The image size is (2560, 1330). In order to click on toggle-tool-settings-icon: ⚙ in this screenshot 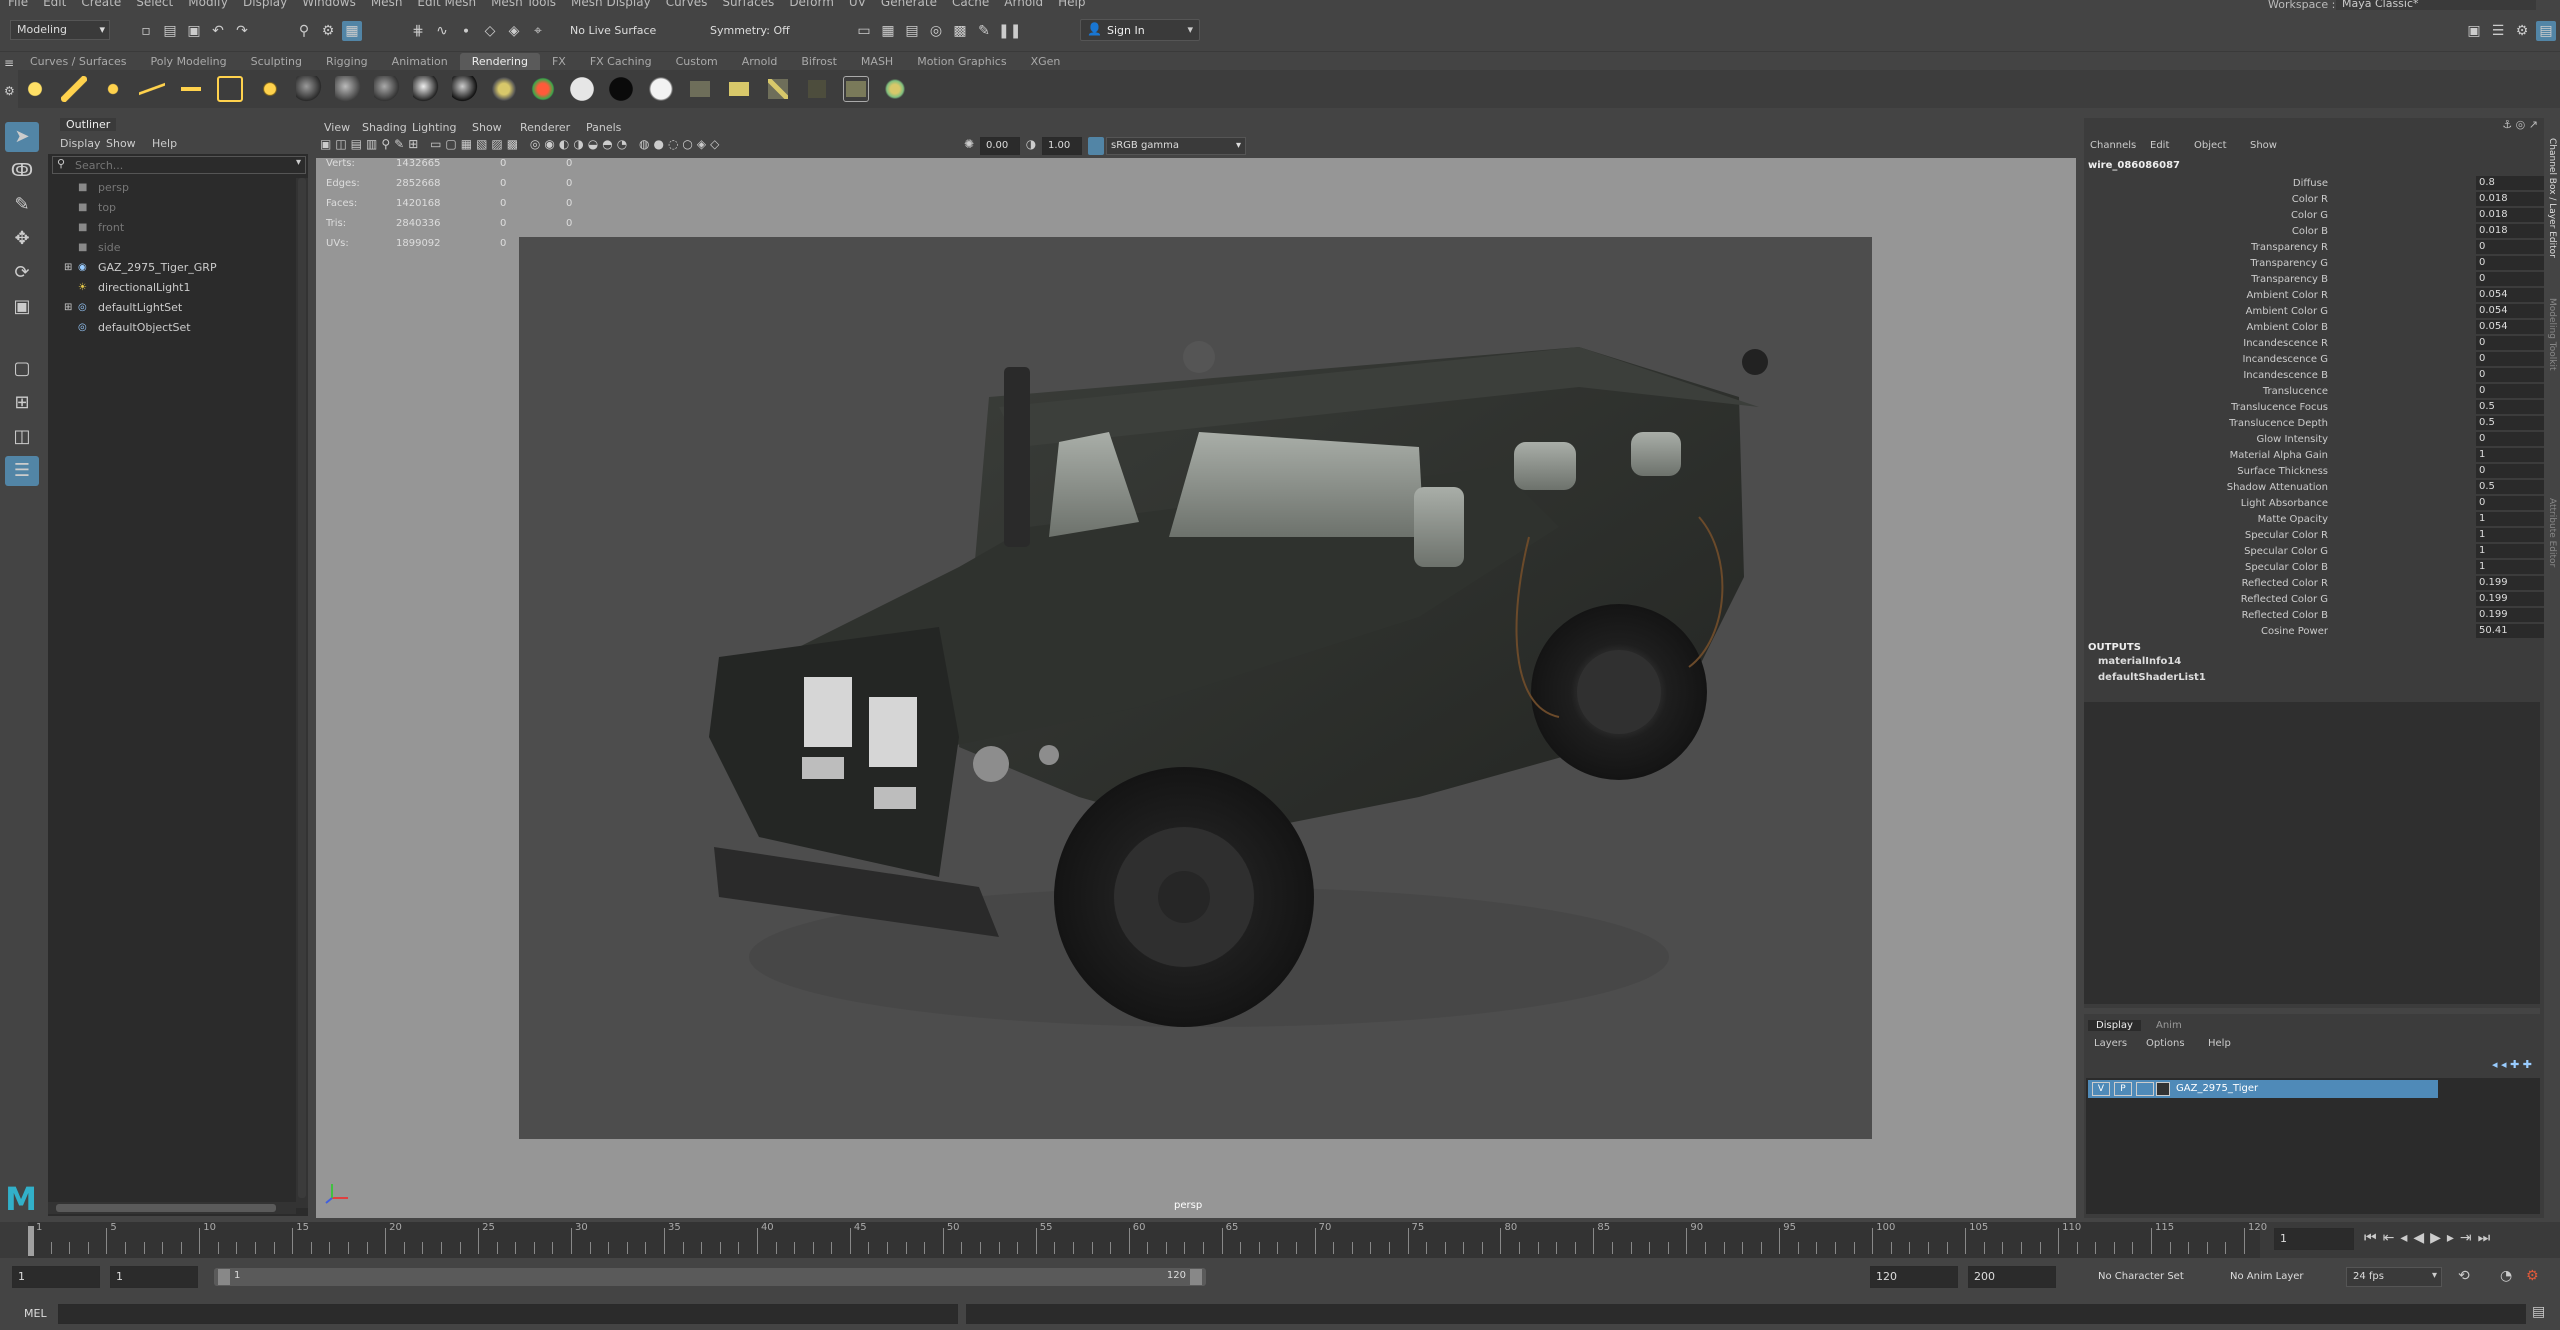, I will do `click(2522, 31)`.